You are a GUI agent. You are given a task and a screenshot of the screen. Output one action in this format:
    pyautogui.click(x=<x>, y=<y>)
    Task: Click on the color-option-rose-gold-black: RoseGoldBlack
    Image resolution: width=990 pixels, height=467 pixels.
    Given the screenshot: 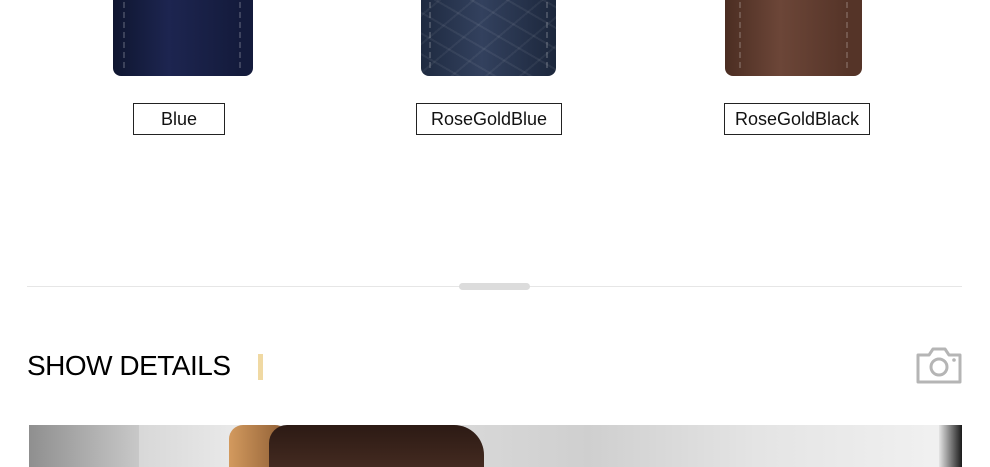 What is the action you would take?
    pyautogui.click(x=797, y=119)
    